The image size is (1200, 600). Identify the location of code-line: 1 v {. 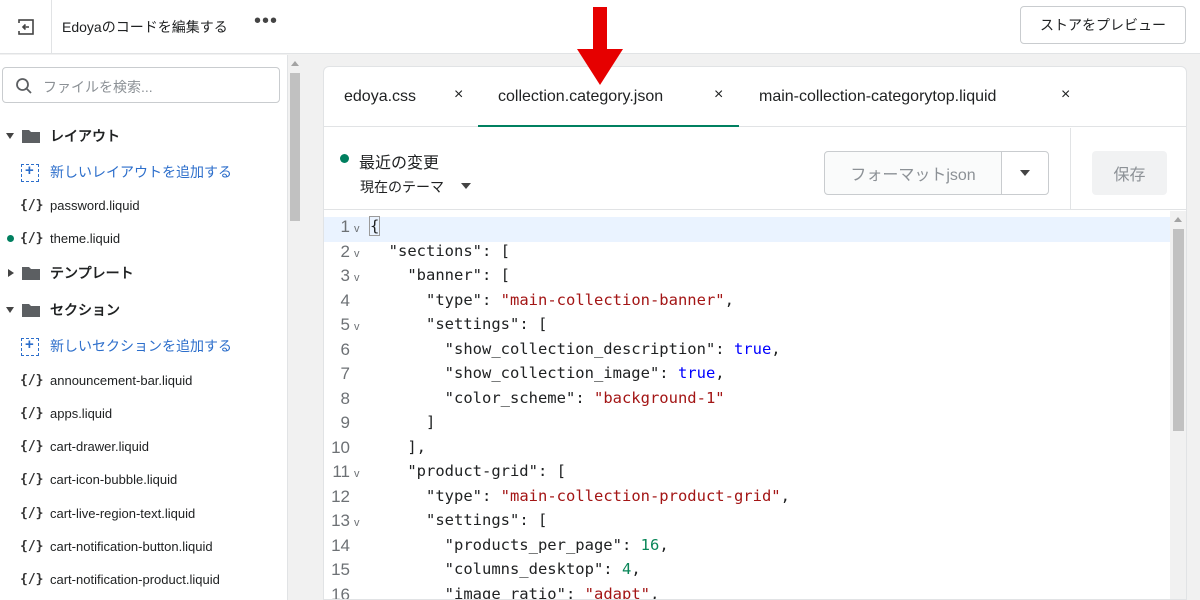
(748, 229).